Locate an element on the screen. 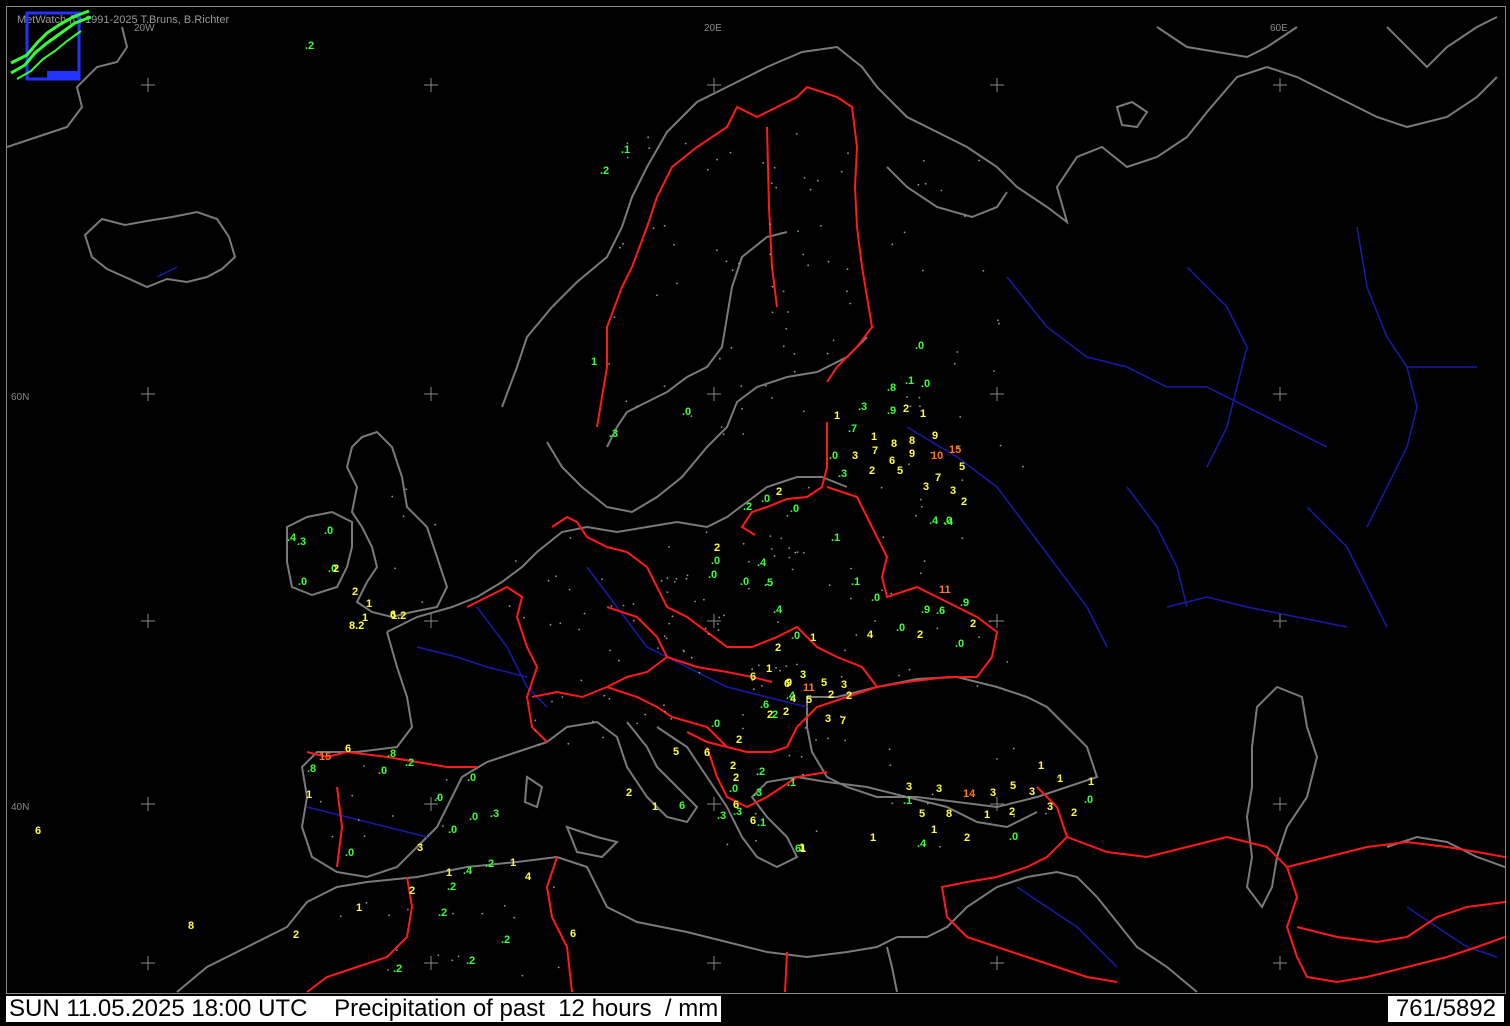  metwatch-logo-icon is located at coordinates (51, 45).